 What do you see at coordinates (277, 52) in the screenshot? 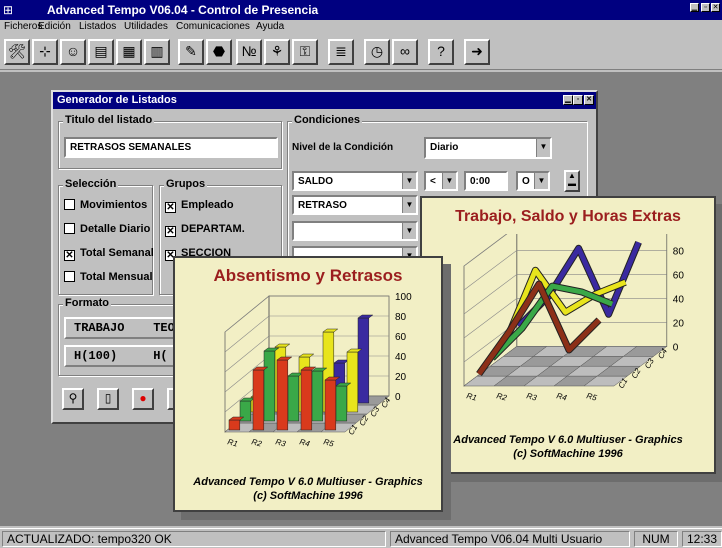
I see `palm-icon: ⚘` at bounding box center [277, 52].